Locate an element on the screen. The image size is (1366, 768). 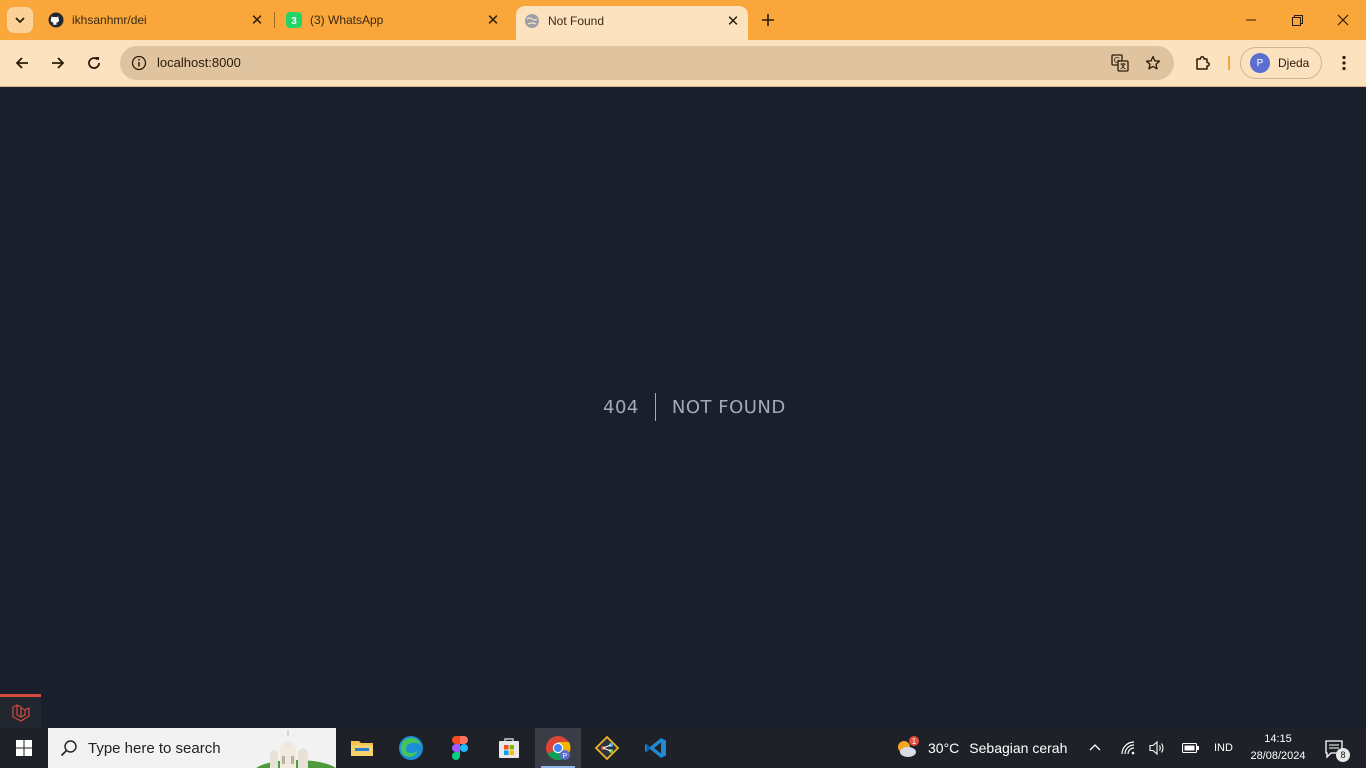
weather-condition: Sebagian cerah is located at coordinates (1018, 748).